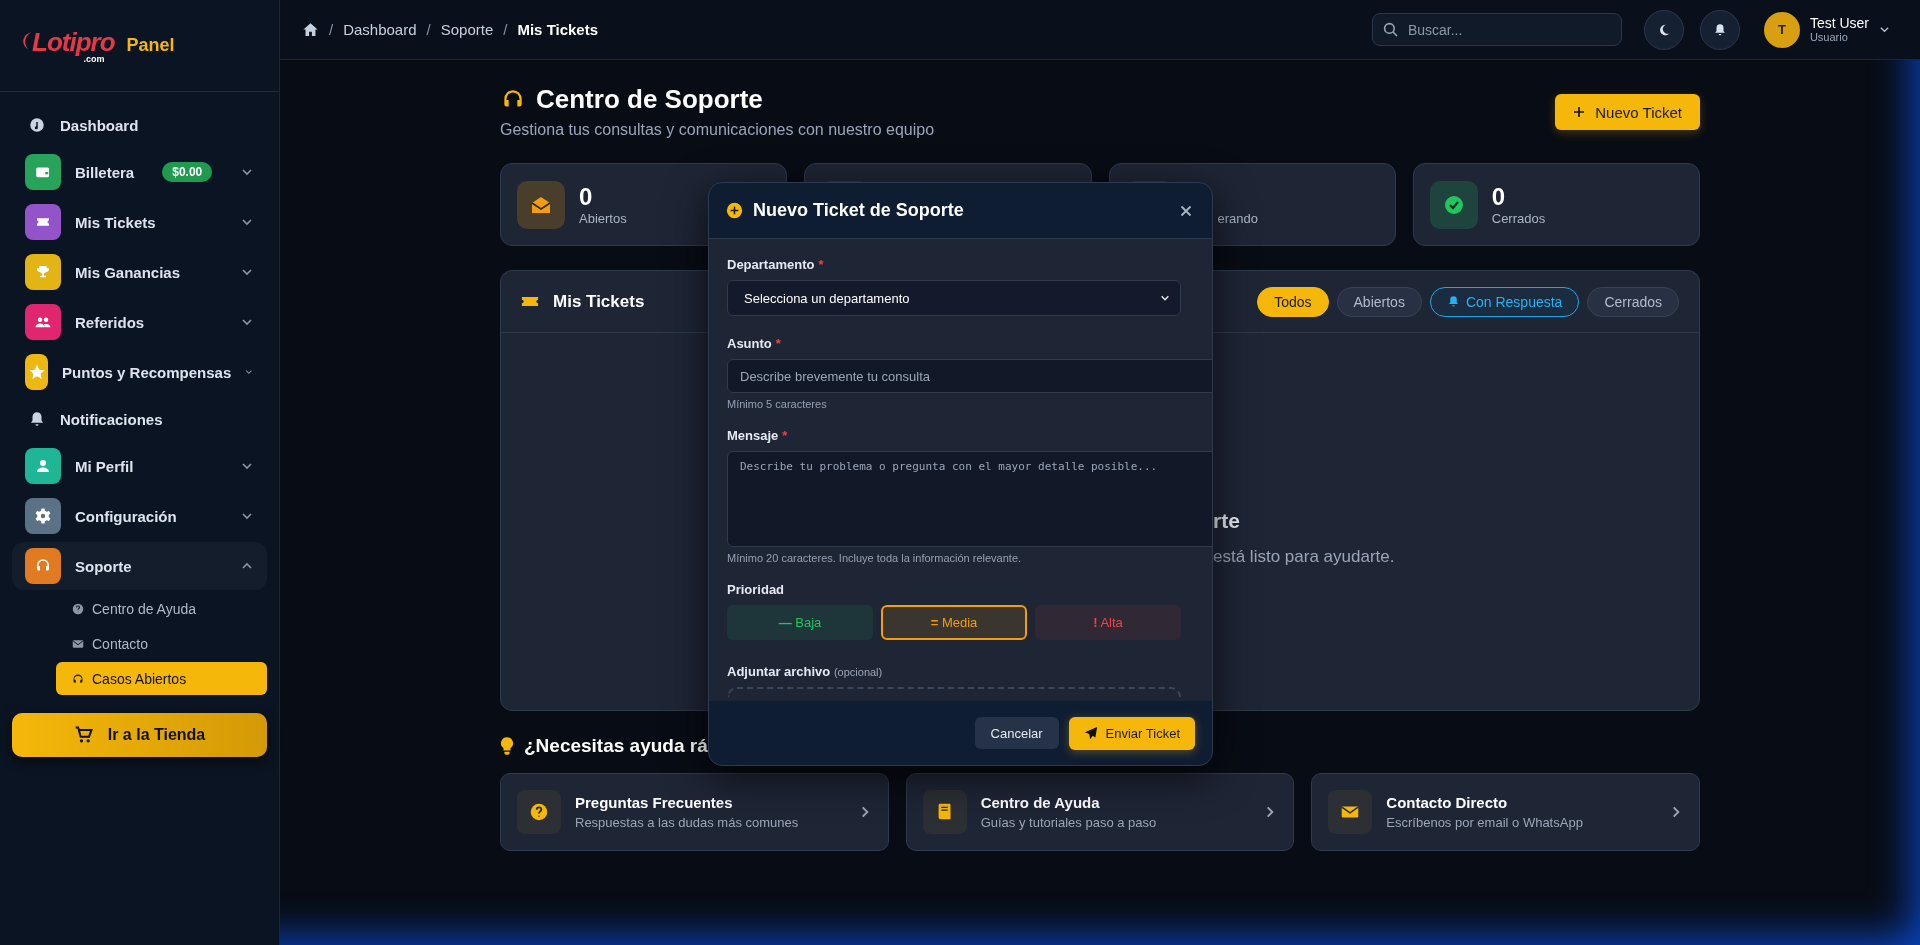 Image resolution: width=1920 pixels, height=945 pixels. I want to click on sidebar-item: Notificaciones, so click(139, 419).